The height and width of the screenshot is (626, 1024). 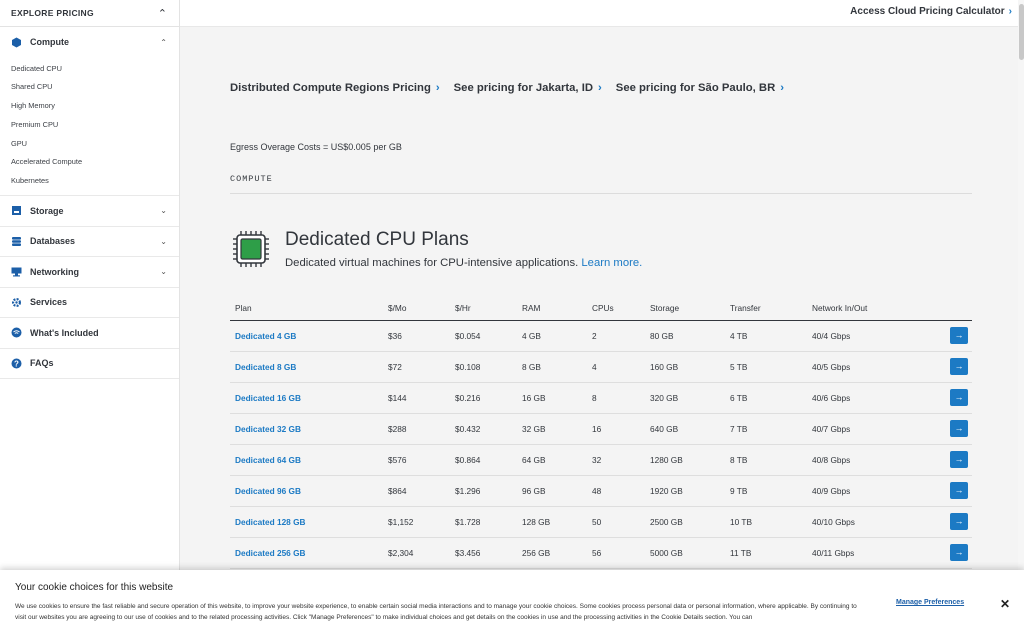 What do you see at coordinates (16, 363) in the screenshot?
I see `question-icon: ?` at bounding box center [16, 363].